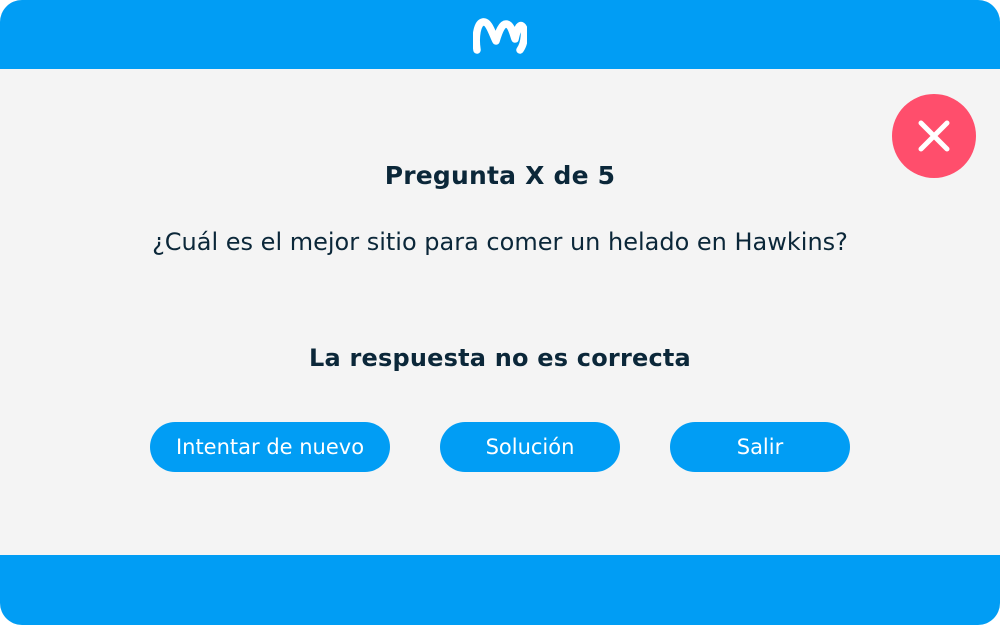 This screenshot has height=625, width=1000. I want to click on footer-bar, so click(500, 590).